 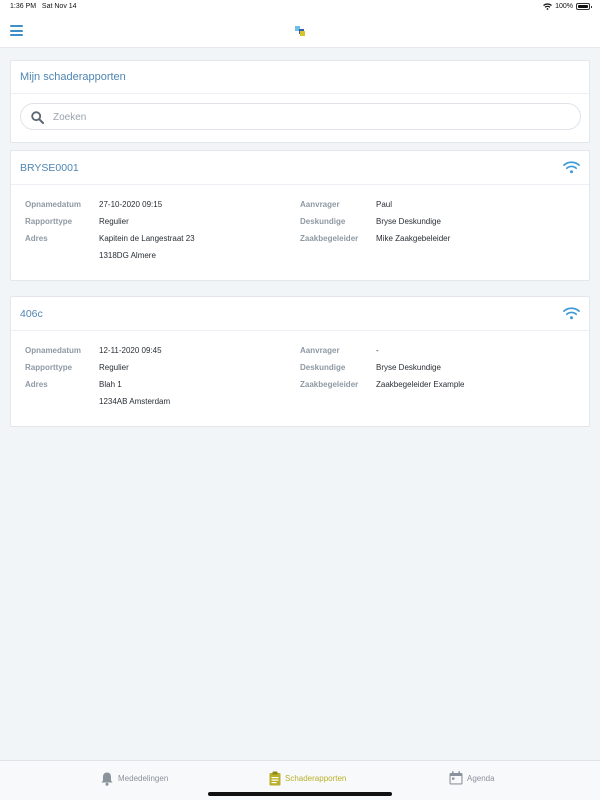 I want to click on value-zaakbegeleider: Zaakbegeleider Example, so click(x=420, y=384).